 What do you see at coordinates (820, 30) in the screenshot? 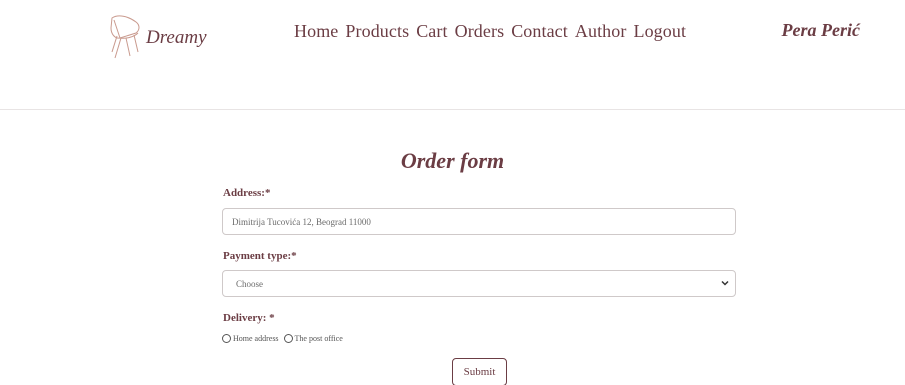
I see `user-name: Pera Perić` at bounding box center [820, 30].